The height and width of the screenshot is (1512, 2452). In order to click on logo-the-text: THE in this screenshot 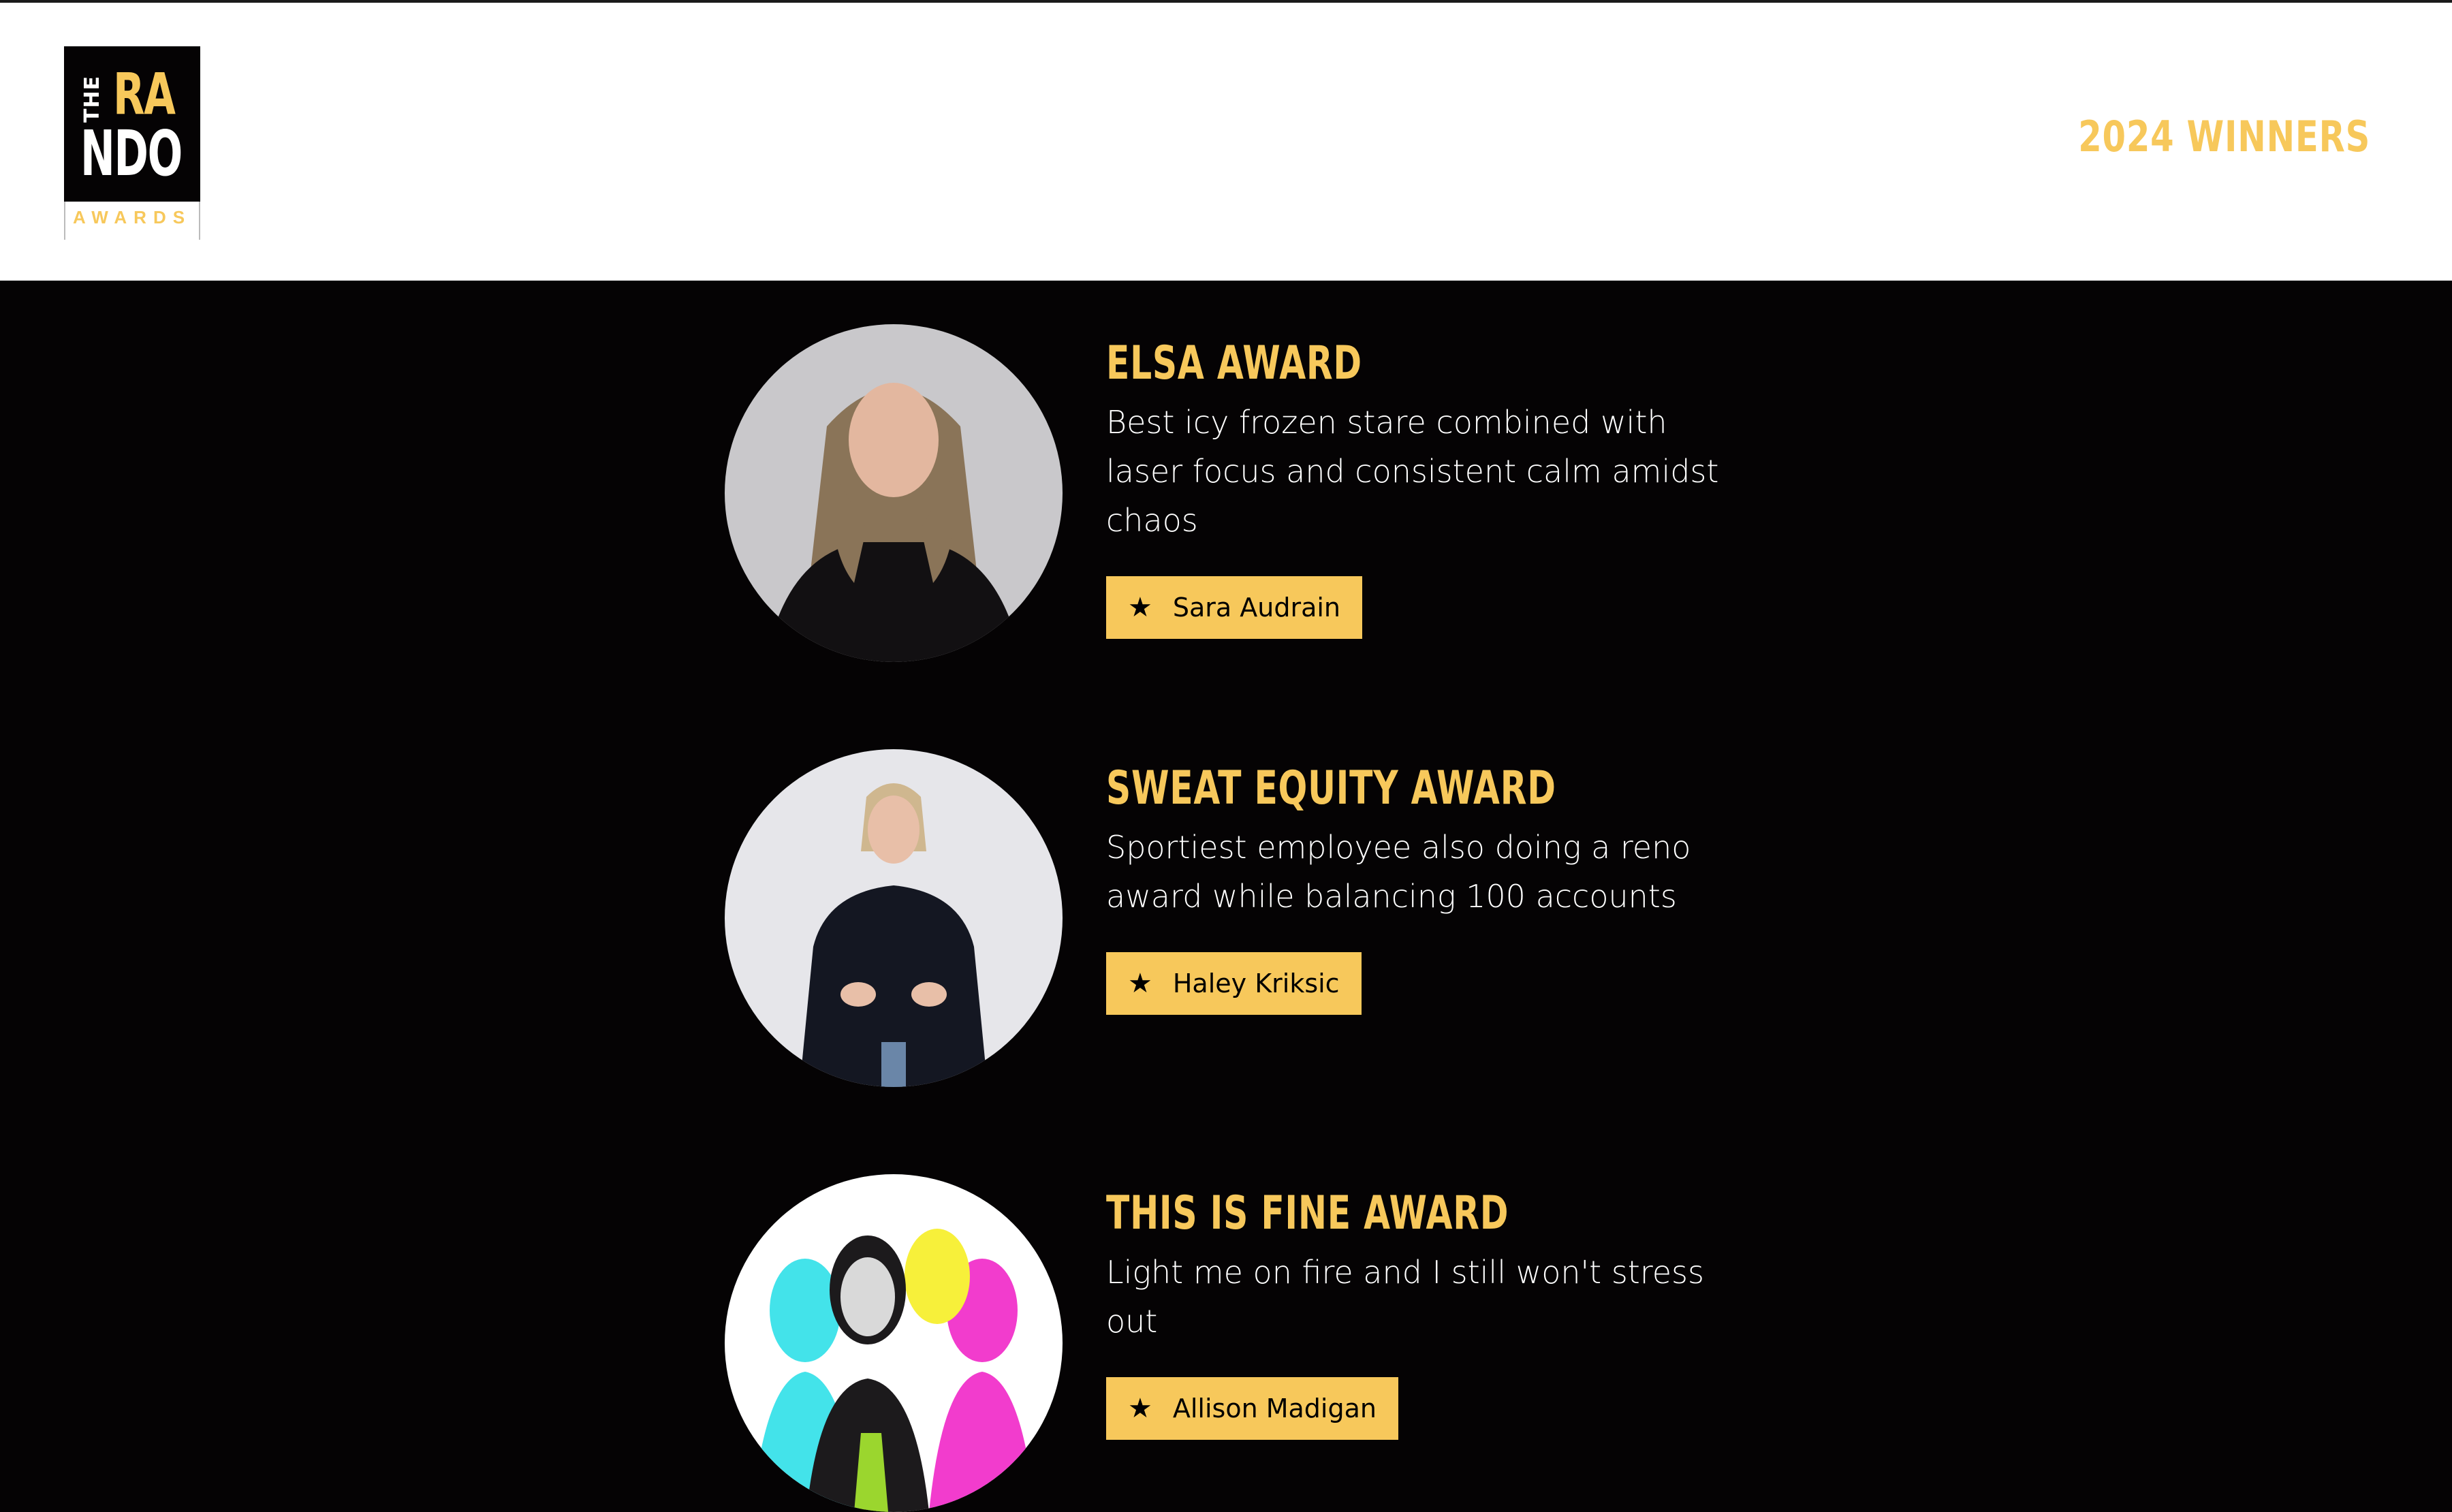, I will do `click(92, 99)`.